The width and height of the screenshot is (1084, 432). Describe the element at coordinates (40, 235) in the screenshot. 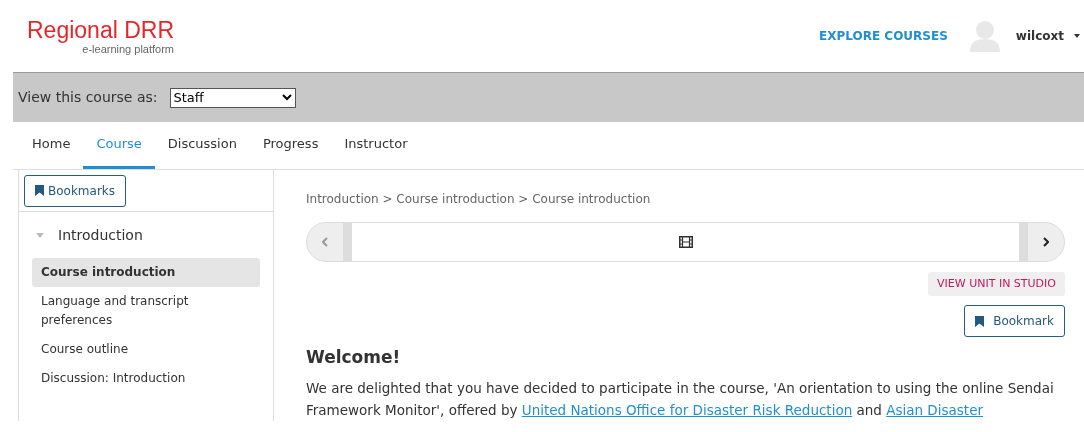

I see `expand-caret-icon` at that location.